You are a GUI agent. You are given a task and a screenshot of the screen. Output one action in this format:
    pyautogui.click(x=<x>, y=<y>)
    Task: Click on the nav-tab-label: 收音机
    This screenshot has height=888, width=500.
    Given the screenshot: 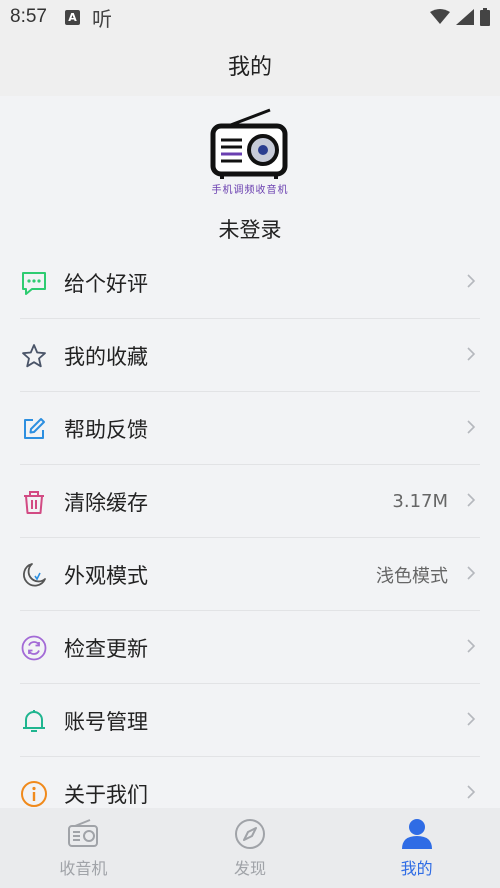 What is the action you would take?
    pyautogui.click(x=83, y=868)
    